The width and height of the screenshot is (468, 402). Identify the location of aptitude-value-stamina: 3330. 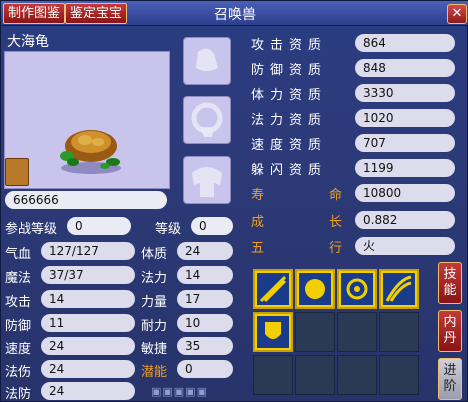
(405, 93).